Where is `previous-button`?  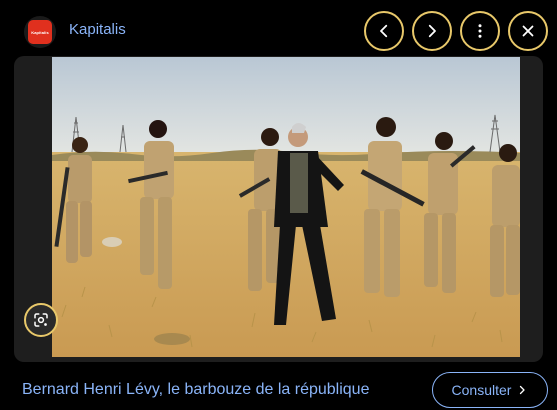 previous-button is located at coordinates (384, 31).